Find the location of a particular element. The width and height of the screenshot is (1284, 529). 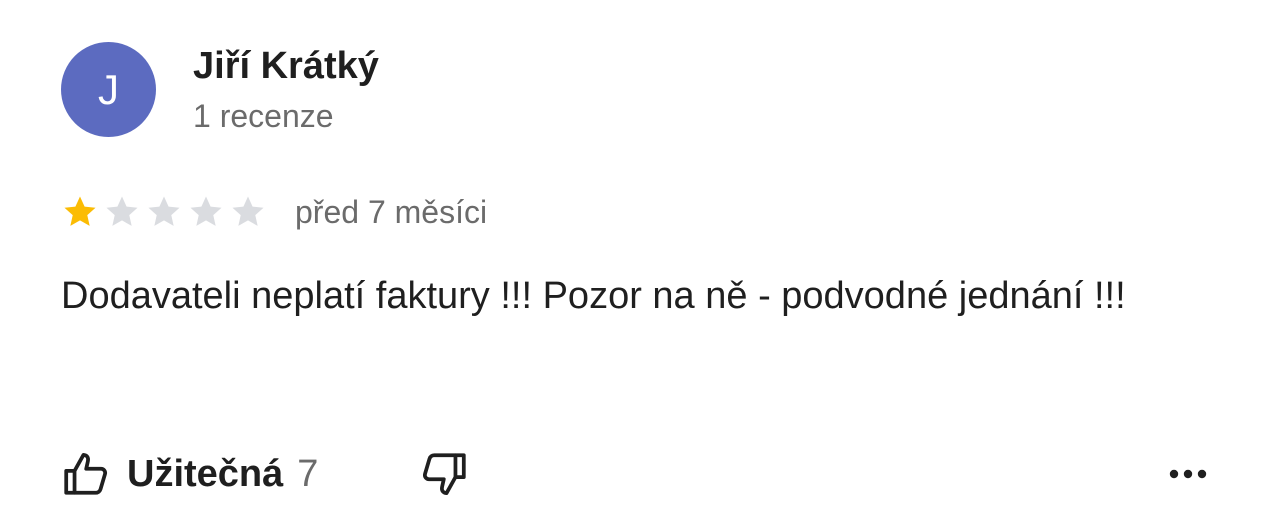

star-filled-icon is located at coordinates (80, 211).